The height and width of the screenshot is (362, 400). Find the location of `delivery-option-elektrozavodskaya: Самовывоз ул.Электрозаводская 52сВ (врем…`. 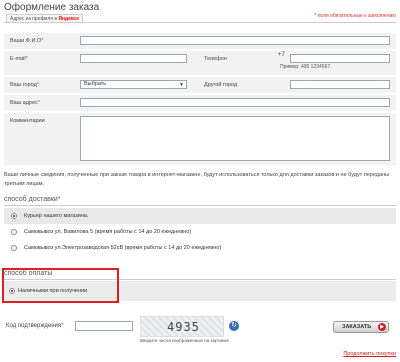

delivery-option-elektrozavodskaya: Самовывоз ул.Электрозаводская 52сВ (врем… is located at coordinates (200, 248).